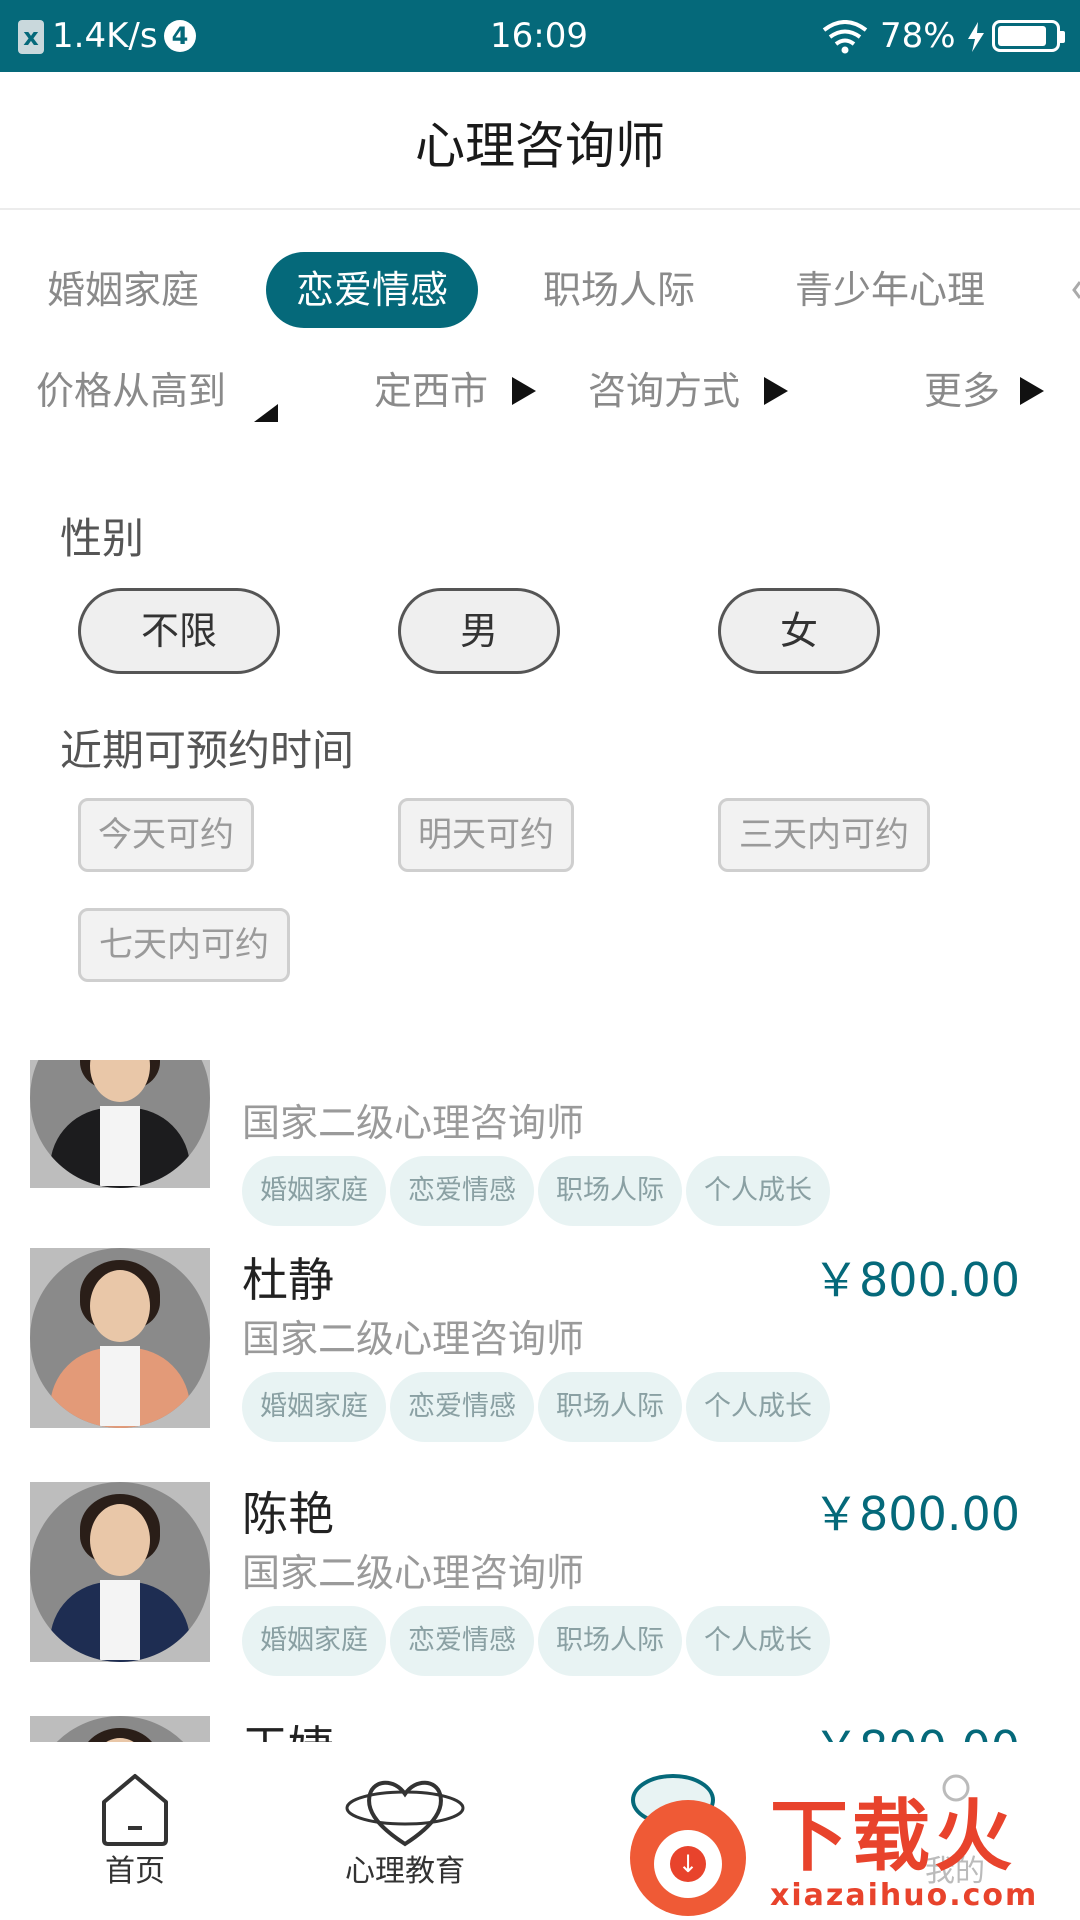 This screenshot has height=1920, width=1080. I want to click on battery-icon, so click(1028, 36).